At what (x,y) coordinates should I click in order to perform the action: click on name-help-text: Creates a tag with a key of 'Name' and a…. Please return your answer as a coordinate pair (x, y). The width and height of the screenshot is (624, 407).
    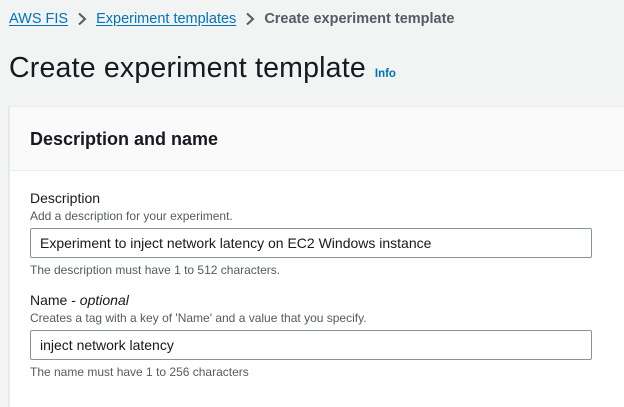
    Looking at the image, I should click on (198, 318).